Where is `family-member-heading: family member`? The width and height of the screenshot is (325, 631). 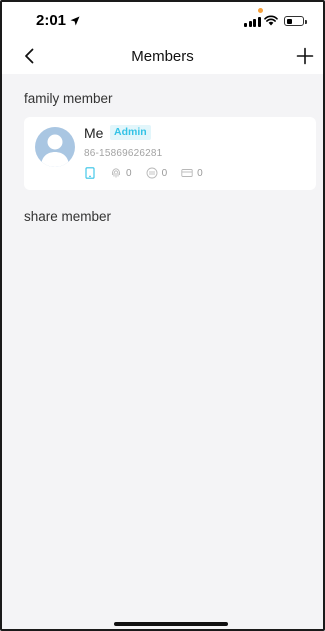 family-member-heading: family member is located at coordinates (68, 98).